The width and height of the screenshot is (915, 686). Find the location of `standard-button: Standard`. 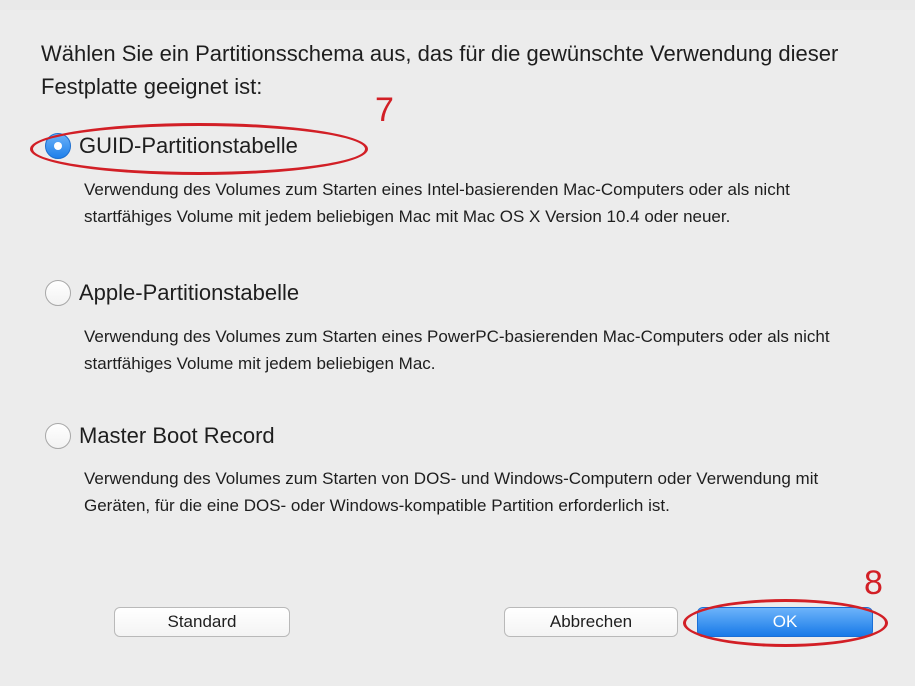

standard-button: Standard is located at coordinates (202, 622).